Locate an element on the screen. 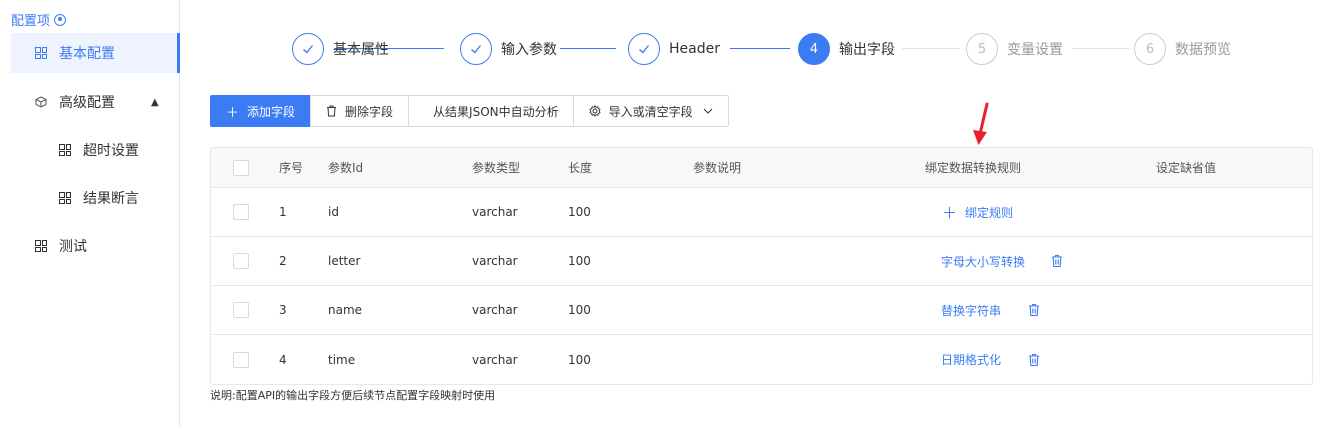  toolbar: ＋ 添加字段 删除字段 从结果JSON中自动分析 导入或清空字段 is located at coordinates (469, 111).